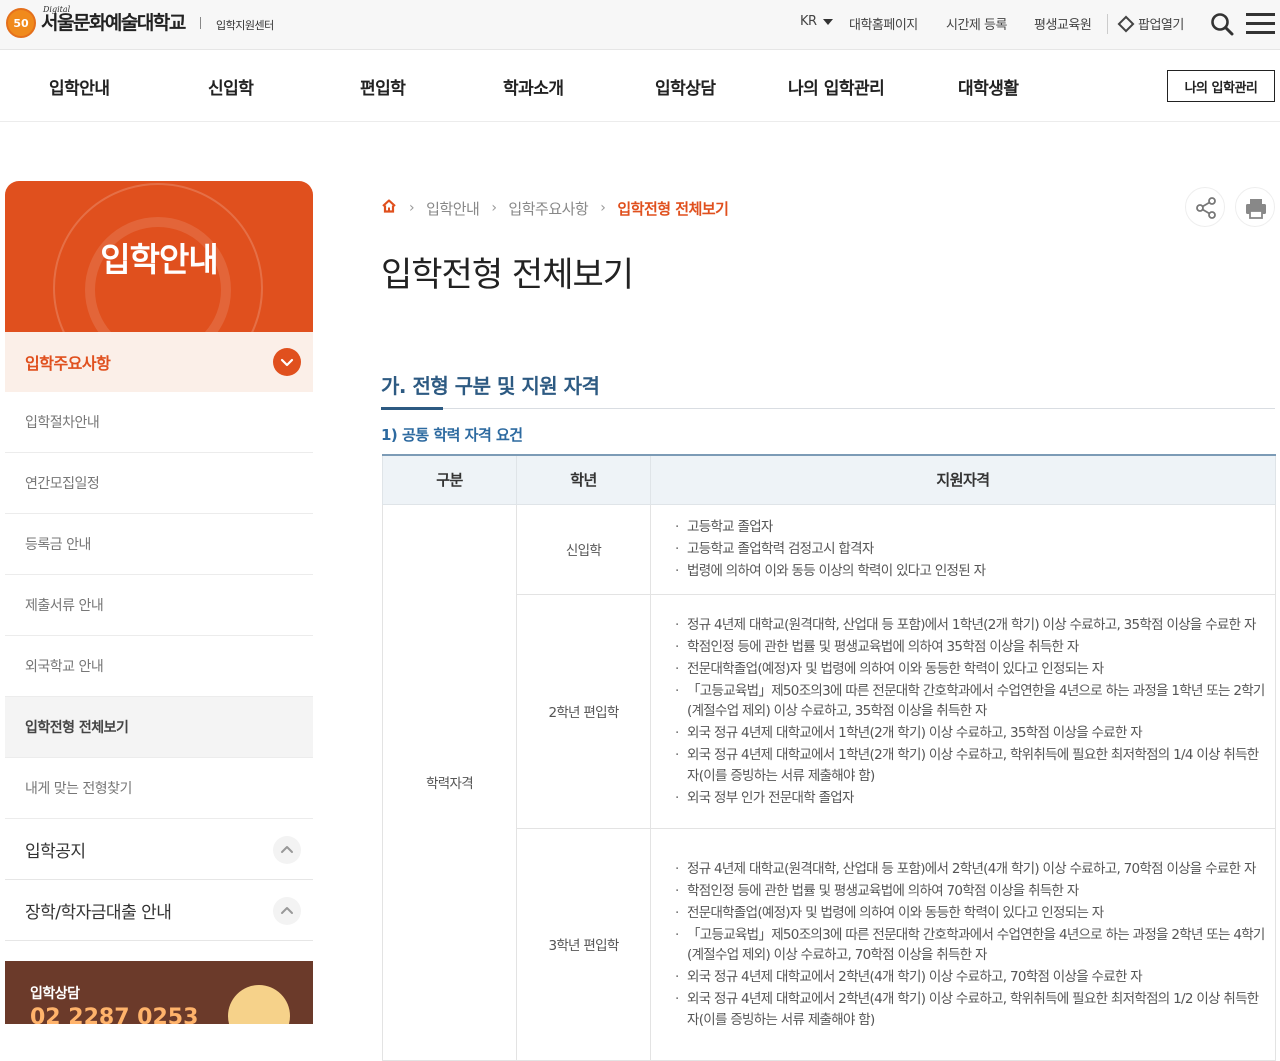  What do you see at coordinates (1221, 86) in the screenshot?
I see `my-admission-button: 나의 입학관리` at bounding box center [1221, 86].